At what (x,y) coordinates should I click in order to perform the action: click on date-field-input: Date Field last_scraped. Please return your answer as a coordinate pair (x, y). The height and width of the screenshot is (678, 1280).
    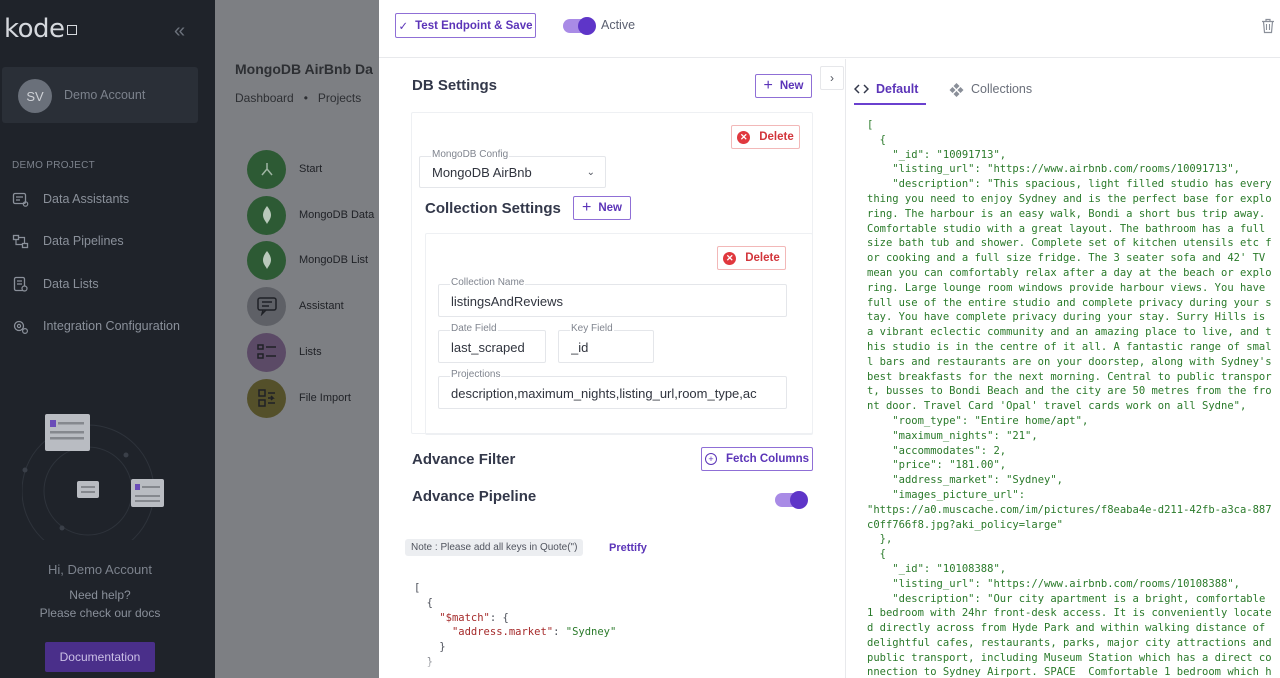
    Looking at the image, I should click on (492, 343).